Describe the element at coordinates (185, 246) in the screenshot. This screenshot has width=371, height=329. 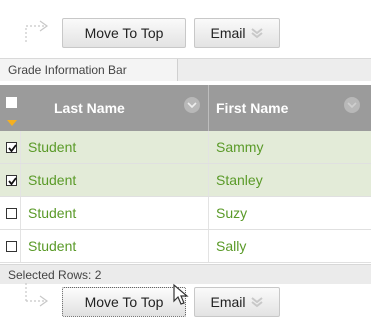
I see `table-row: Student Sally` at that location.